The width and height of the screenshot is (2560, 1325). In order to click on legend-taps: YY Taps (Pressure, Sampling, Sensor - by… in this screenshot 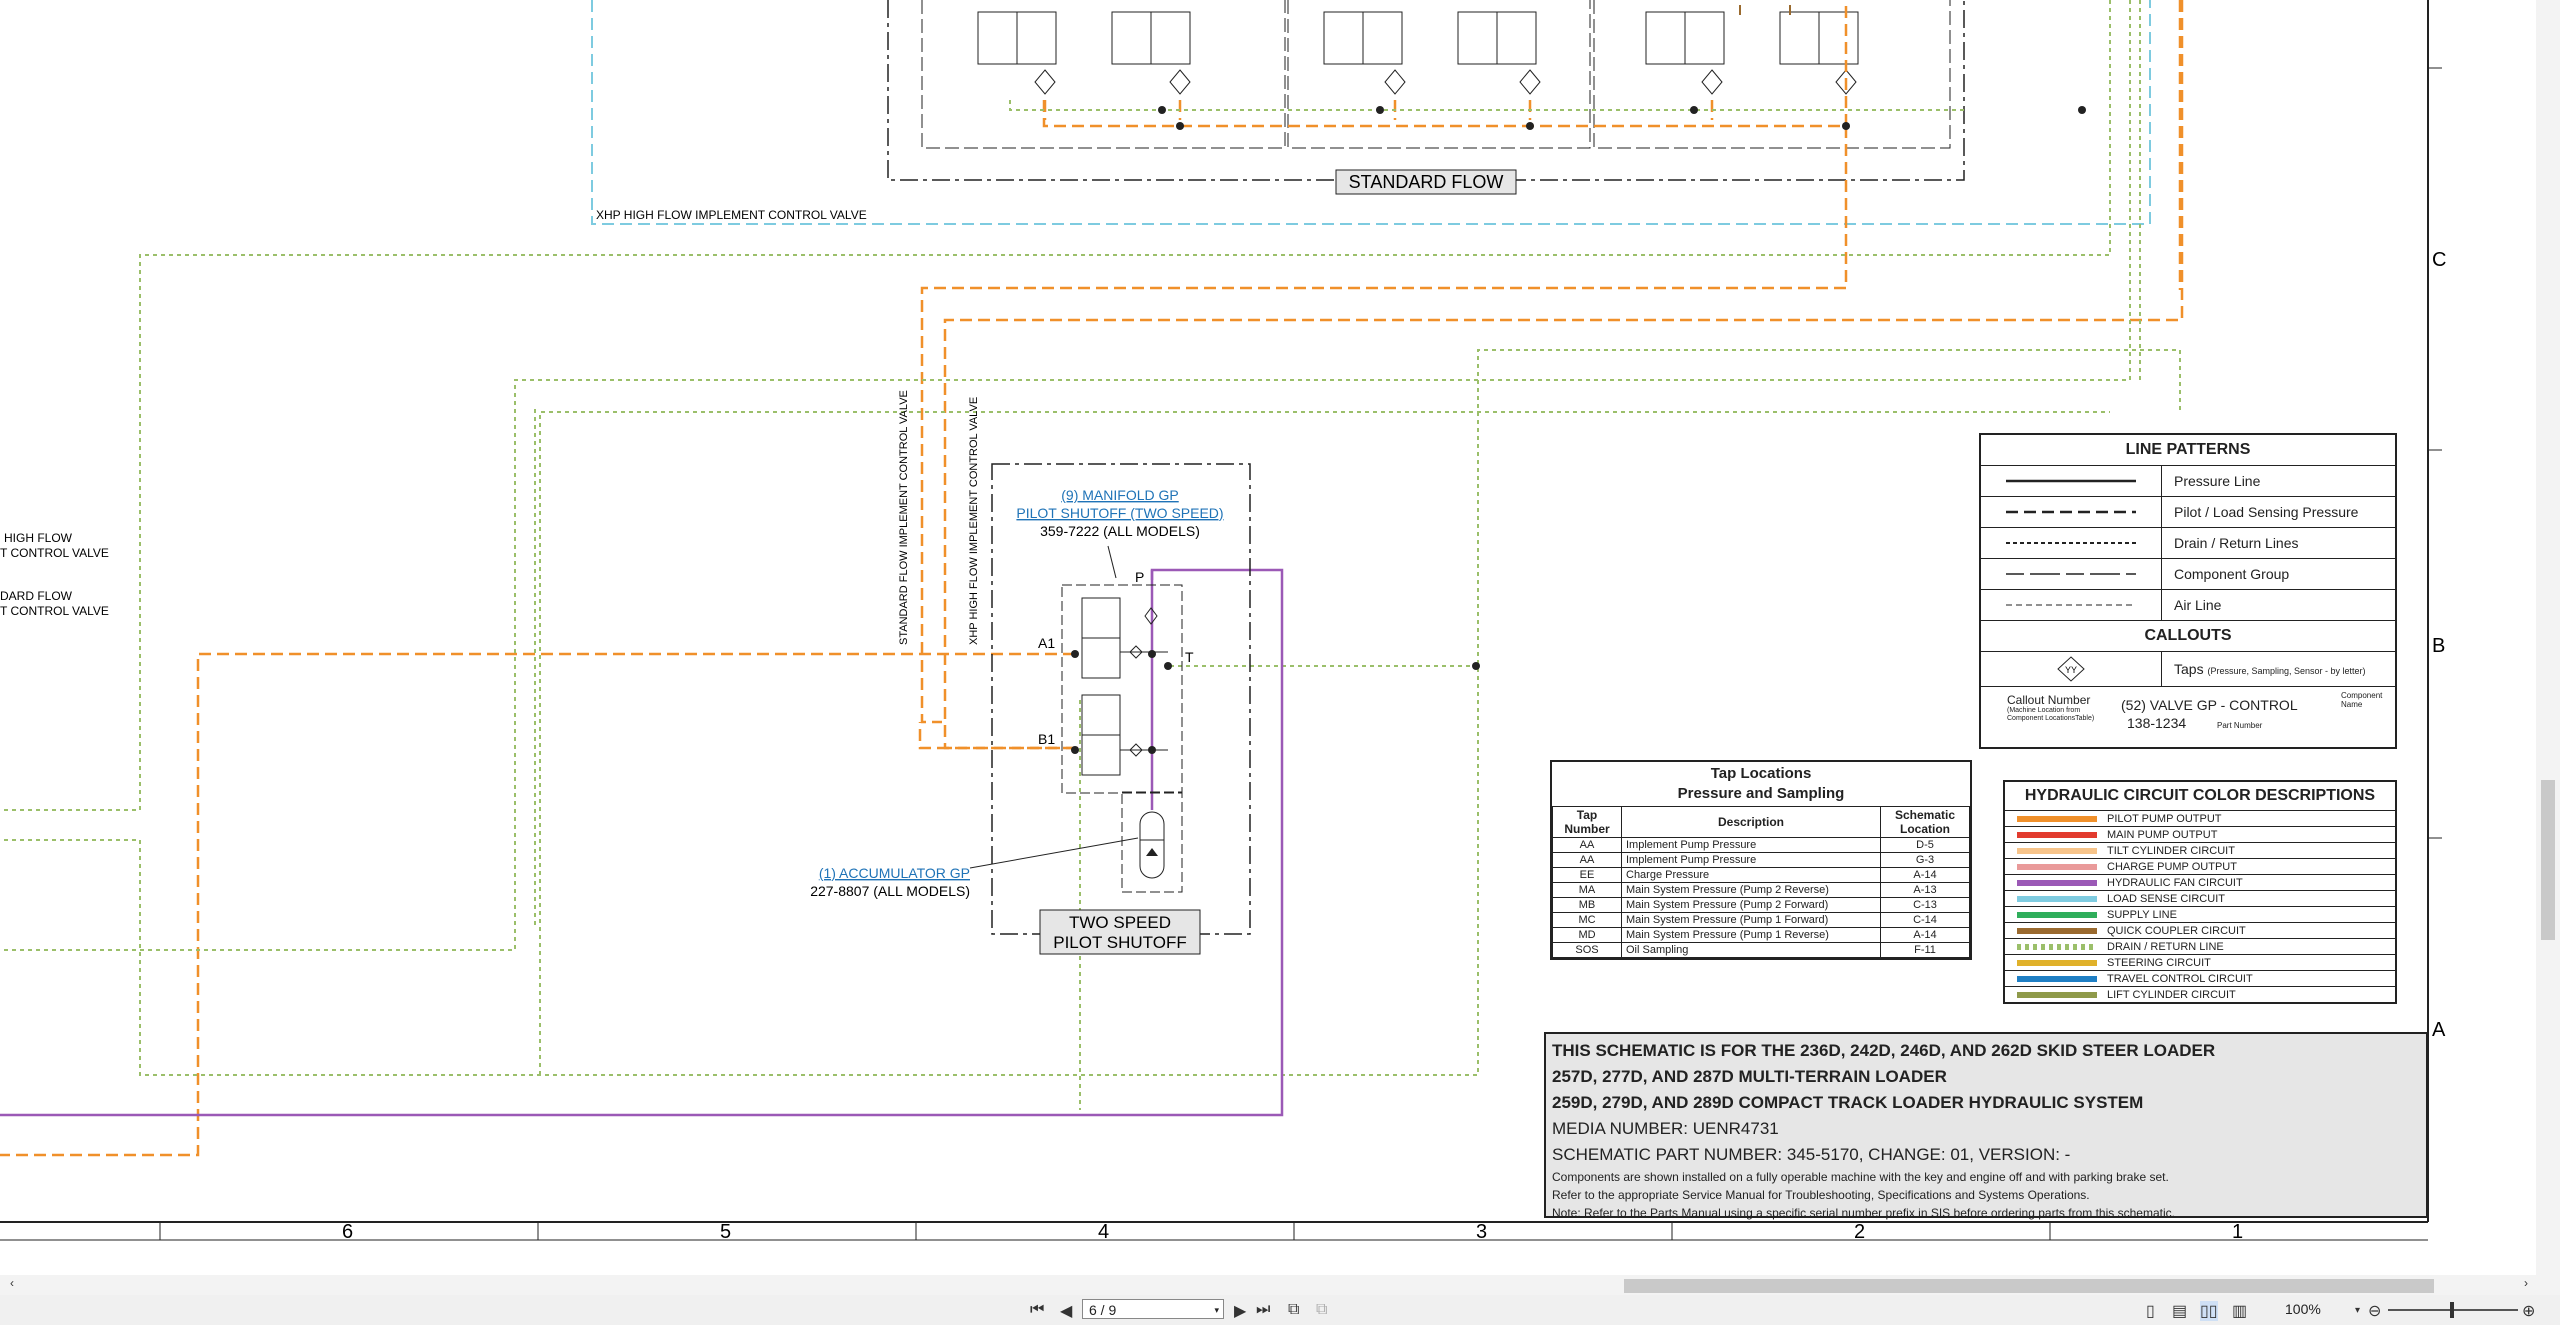, I will do `click(2188, 668)`.